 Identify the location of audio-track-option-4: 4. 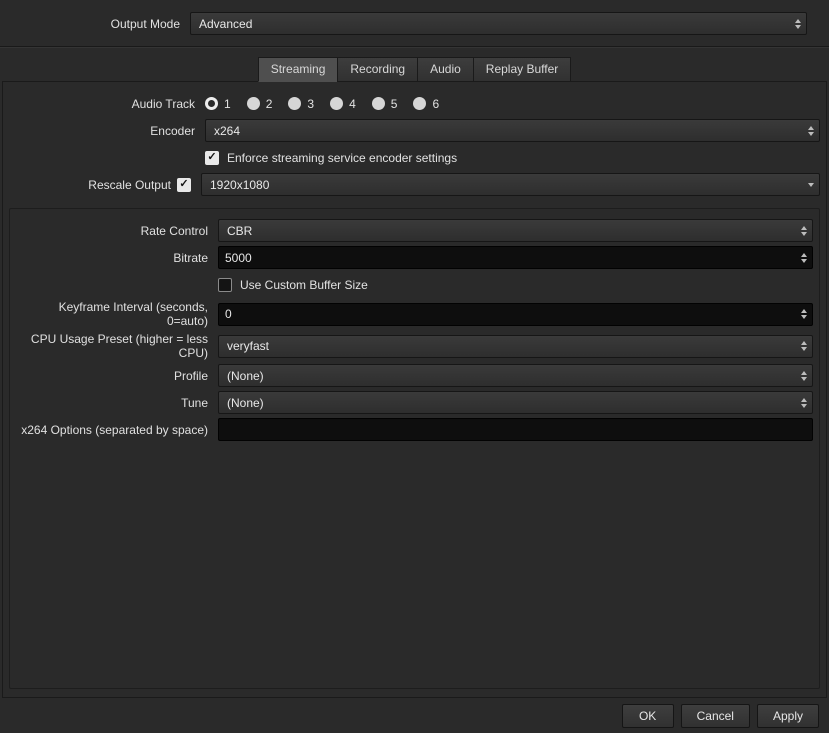
(343, 104).